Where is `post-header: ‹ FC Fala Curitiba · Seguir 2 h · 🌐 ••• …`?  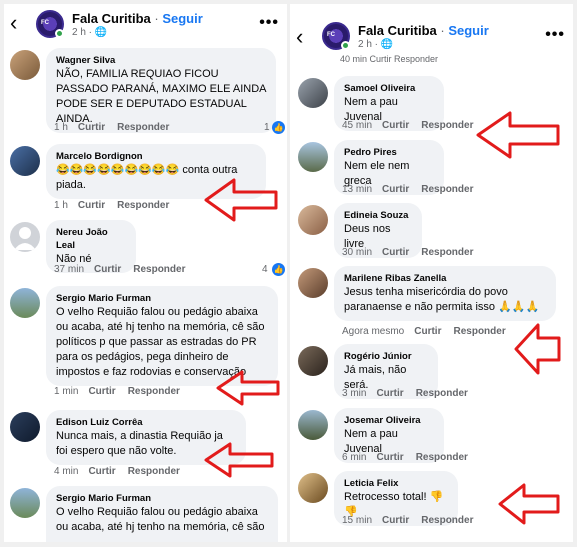
post-header: ‹ FC Fala Curitiba · Seguir 2 h · 🌐 ••• … is located at coordinates (431, 34).